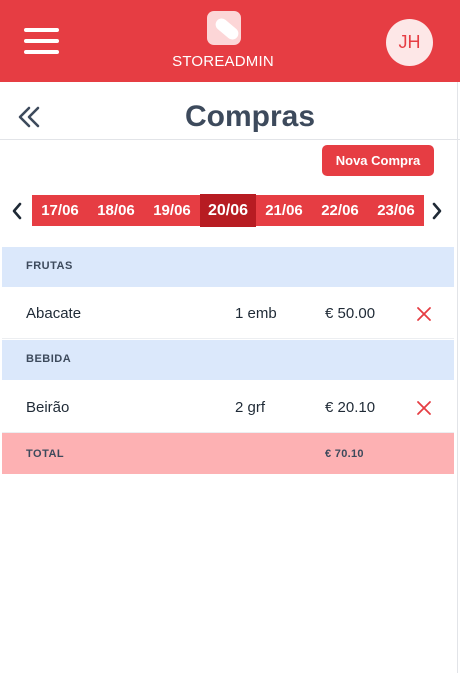 The width and height of the screenshot is (460, 673). Describe the element at coordinates (378, 160) in the screenshot. I see `new-purchase-button: Nova Compra` at that location.